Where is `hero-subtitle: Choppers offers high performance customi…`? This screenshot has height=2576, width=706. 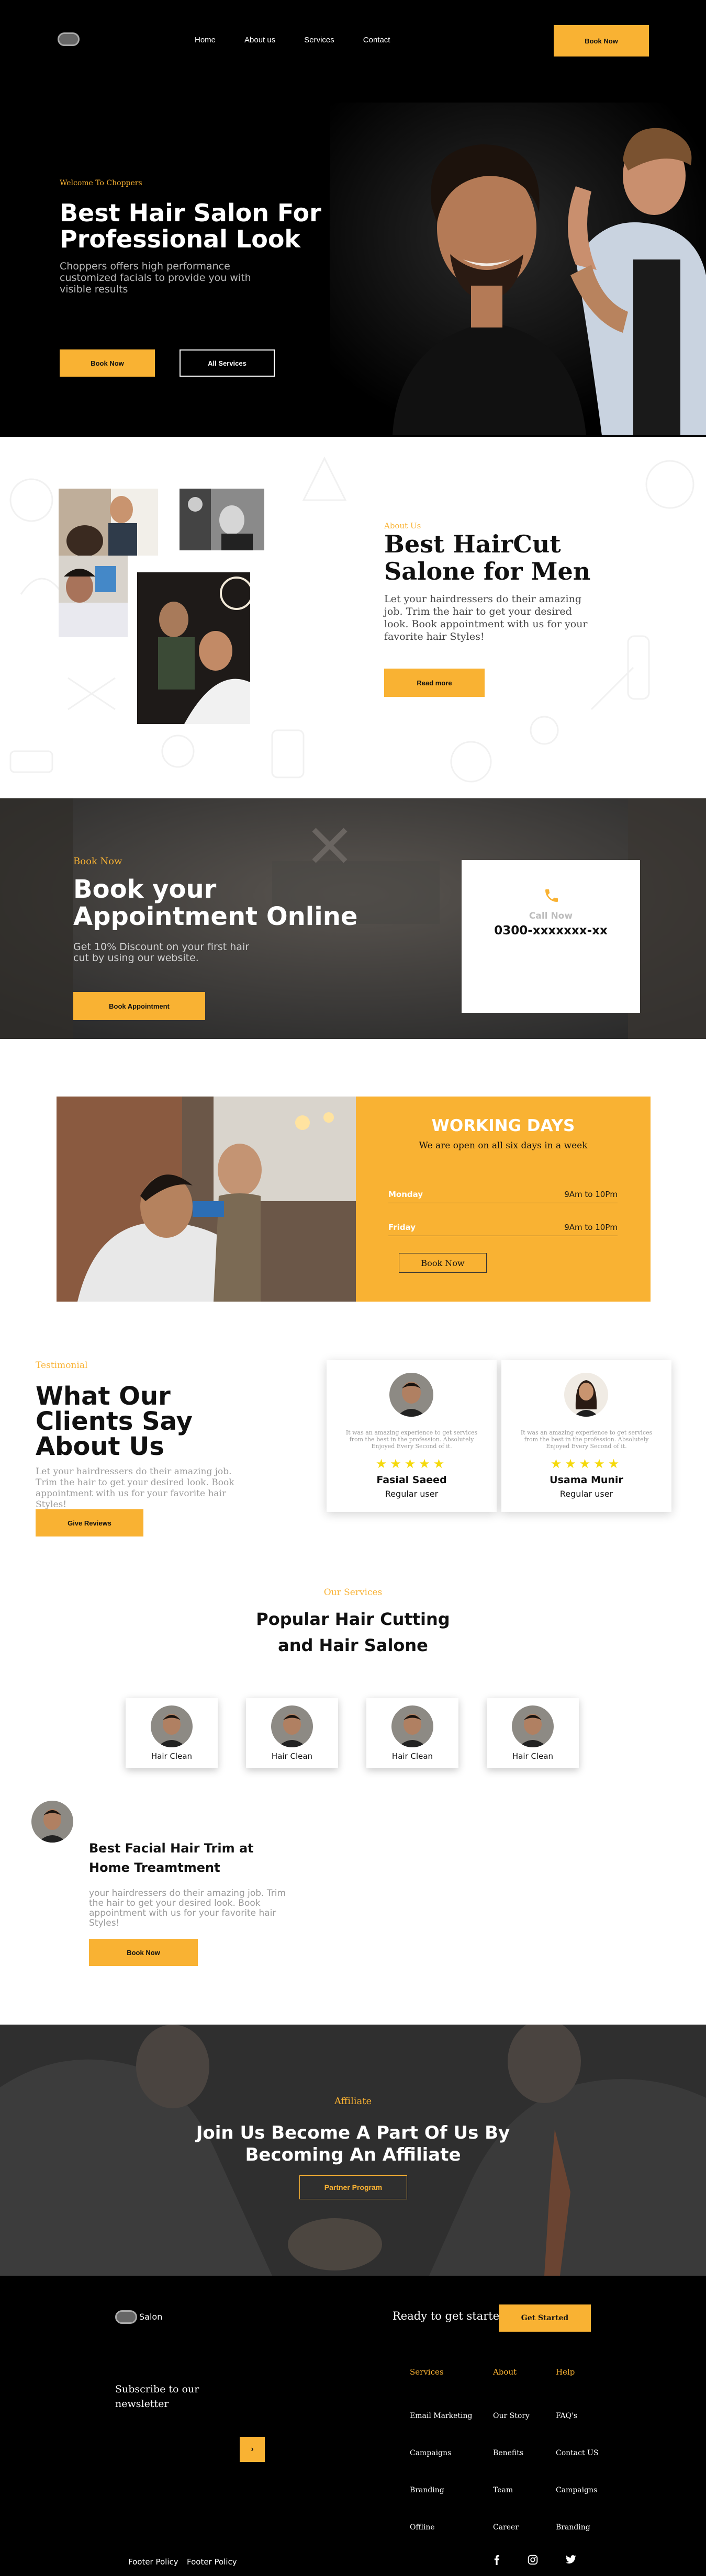
hero-subtitle: Choppers offers high performance customi… is located at coordinates (156, 278).